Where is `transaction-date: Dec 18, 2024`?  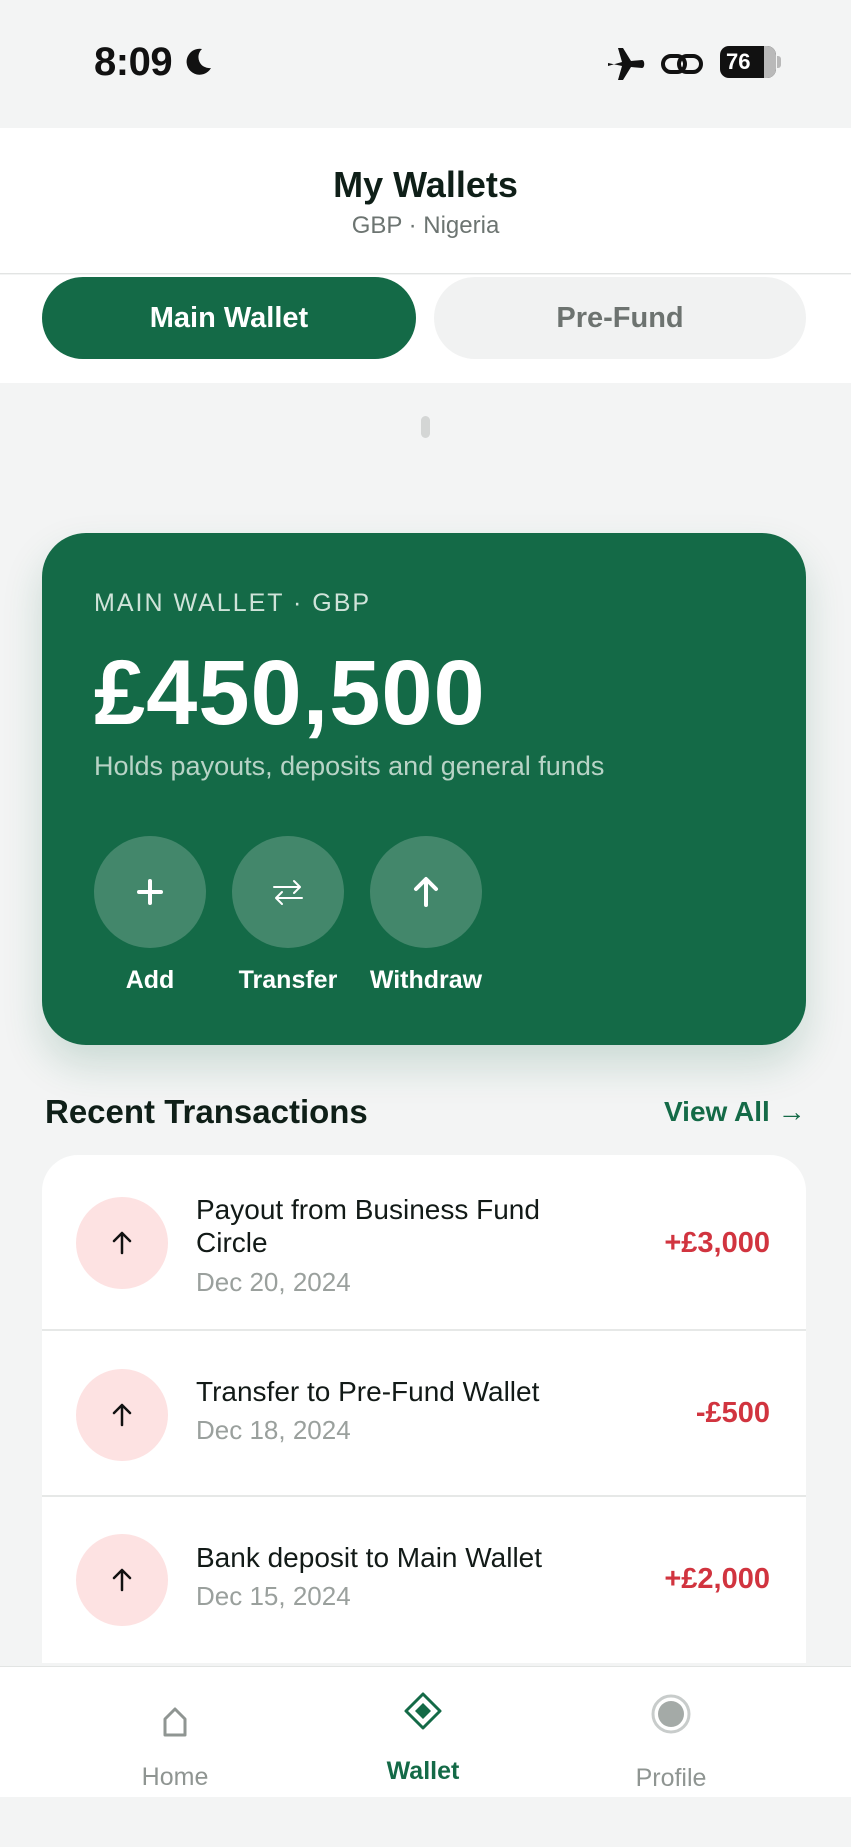 transaction-date: Dec 18, 2024 is located at coordinates (273, 1430).